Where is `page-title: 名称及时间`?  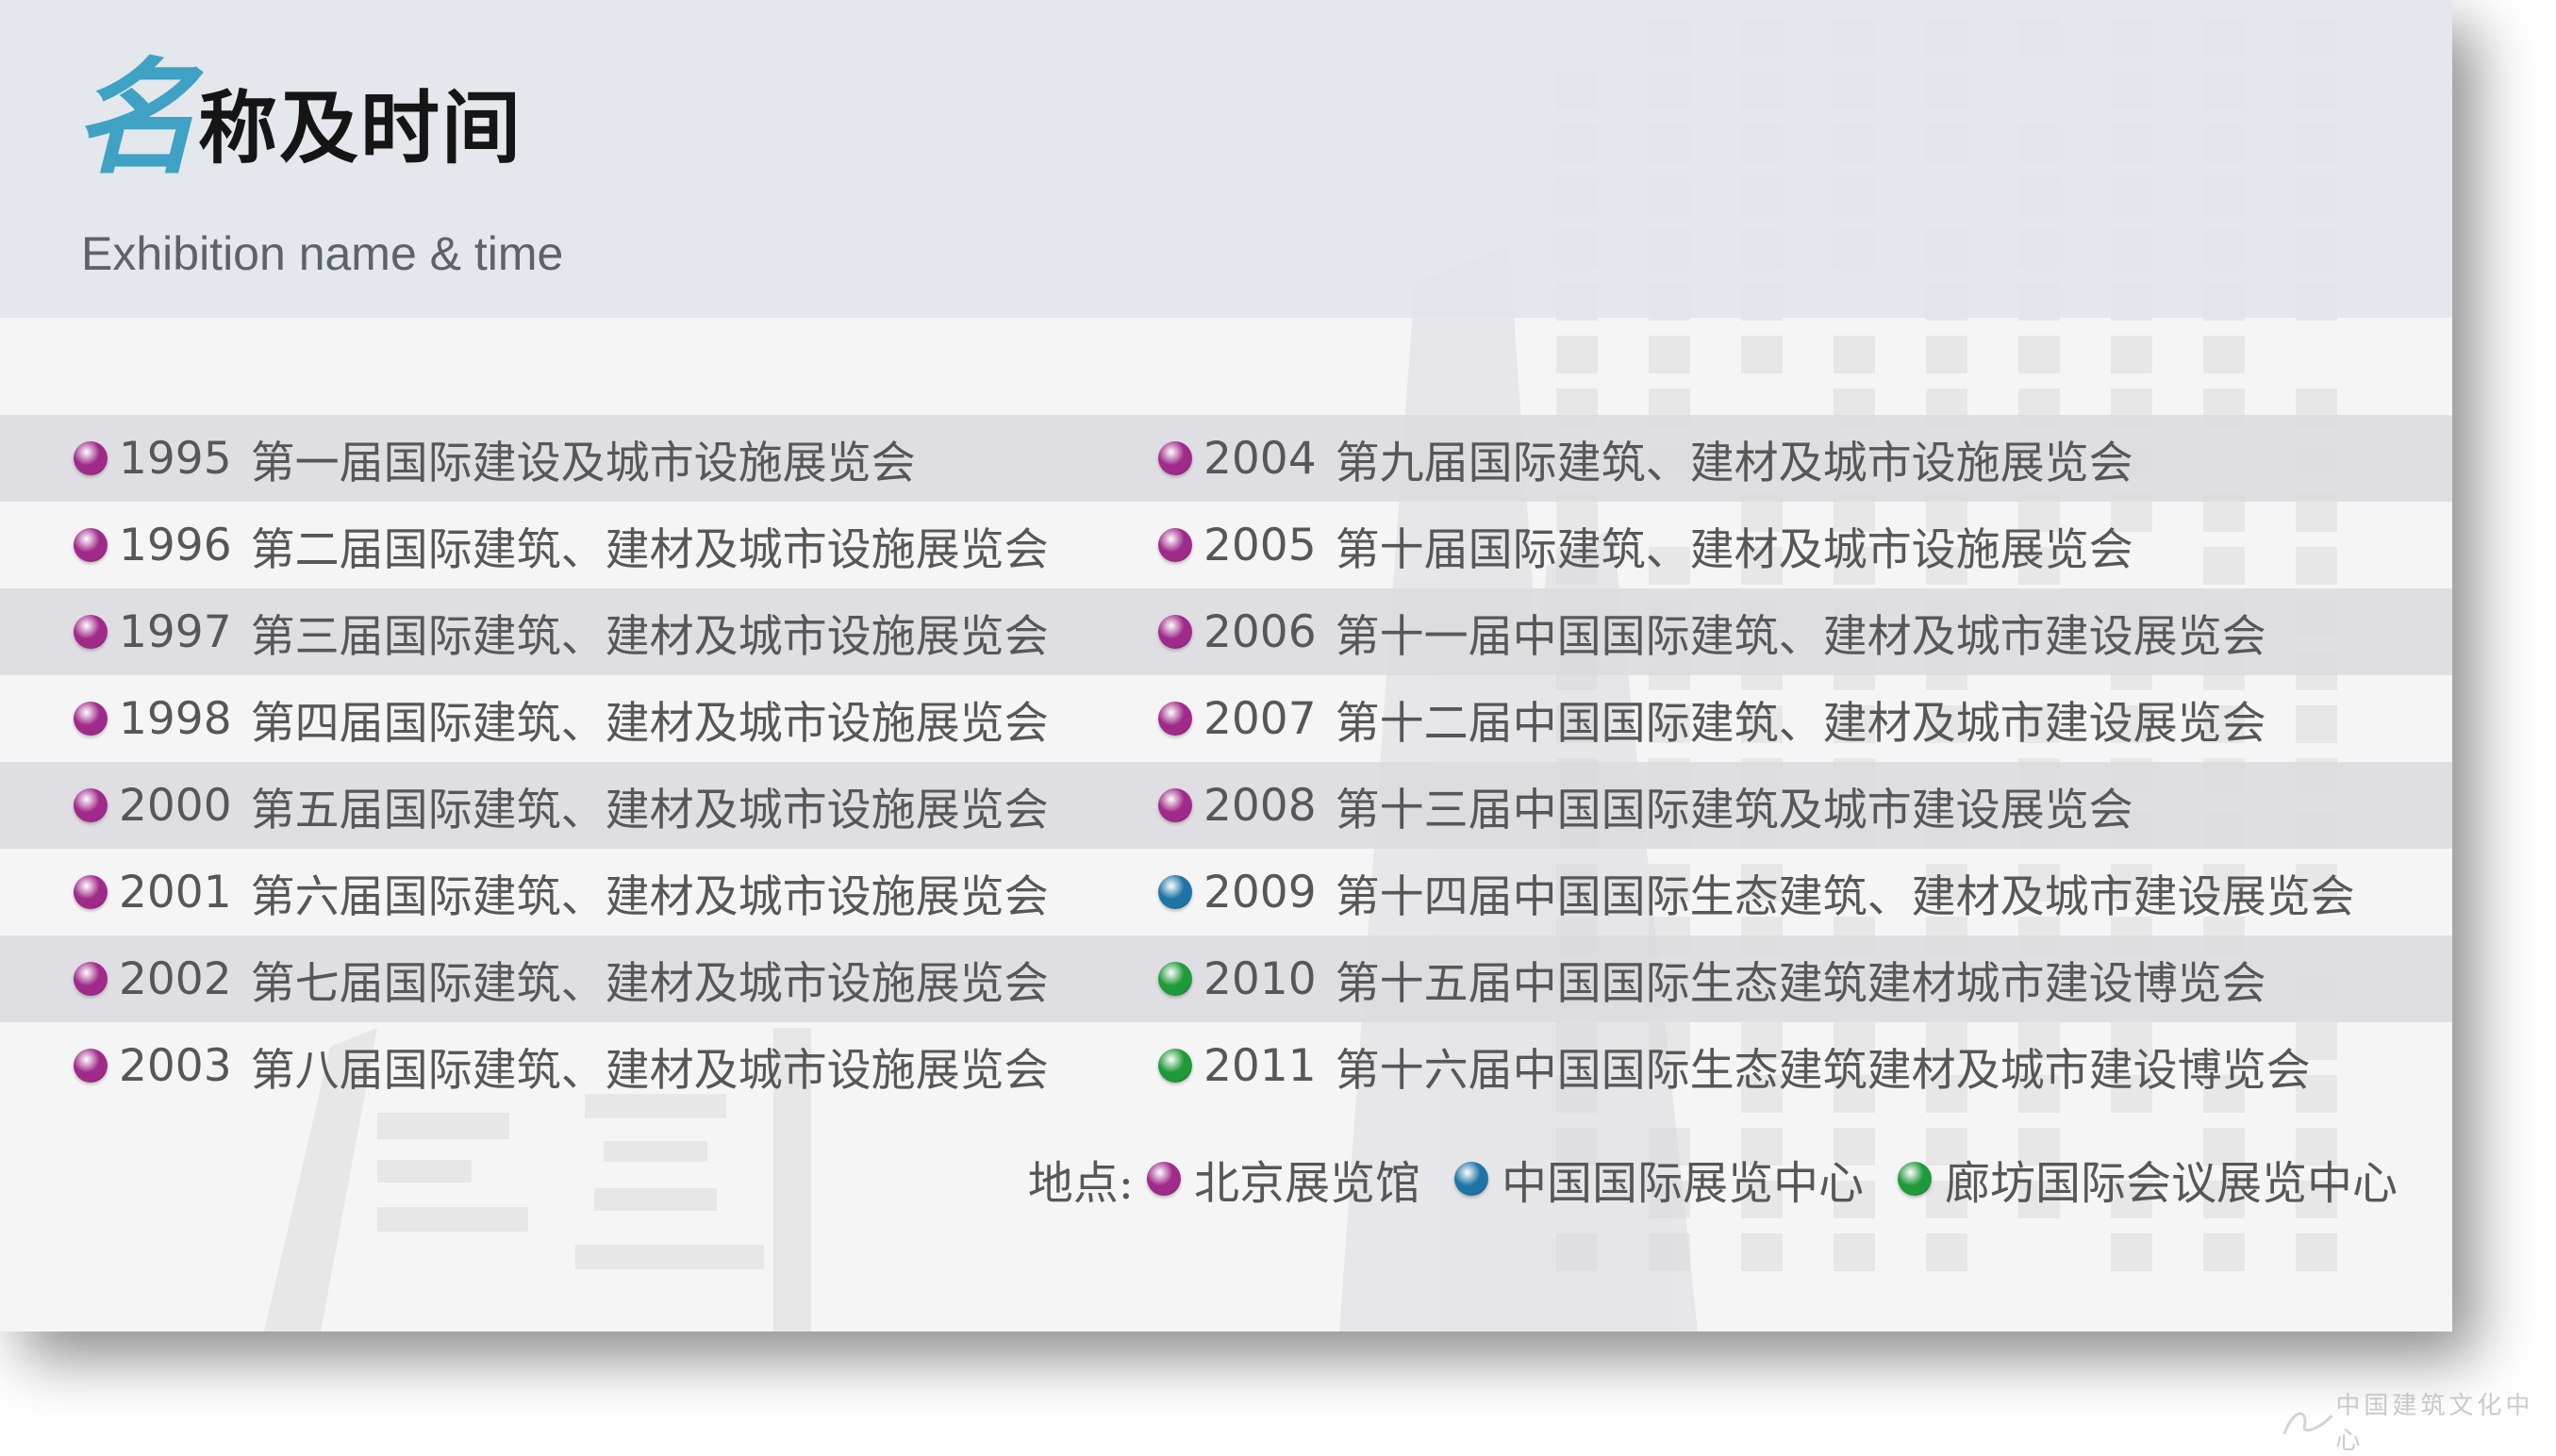 page-title: 名称及时间 is located at coordinates (298, 119).